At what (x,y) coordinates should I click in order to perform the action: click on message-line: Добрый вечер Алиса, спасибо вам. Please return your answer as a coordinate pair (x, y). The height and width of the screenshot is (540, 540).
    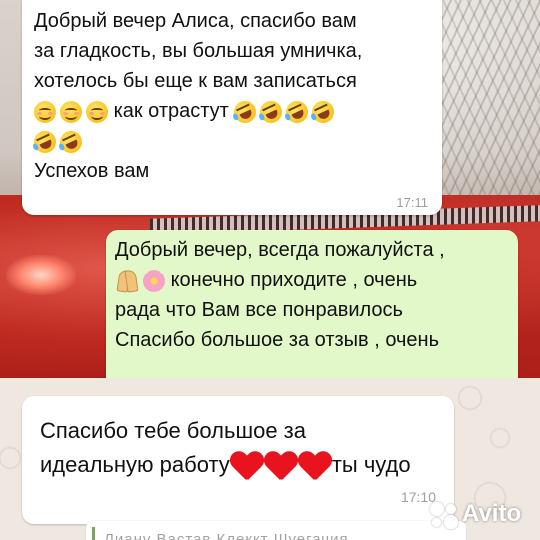
    Looking at the image, I should click on (195, 21).